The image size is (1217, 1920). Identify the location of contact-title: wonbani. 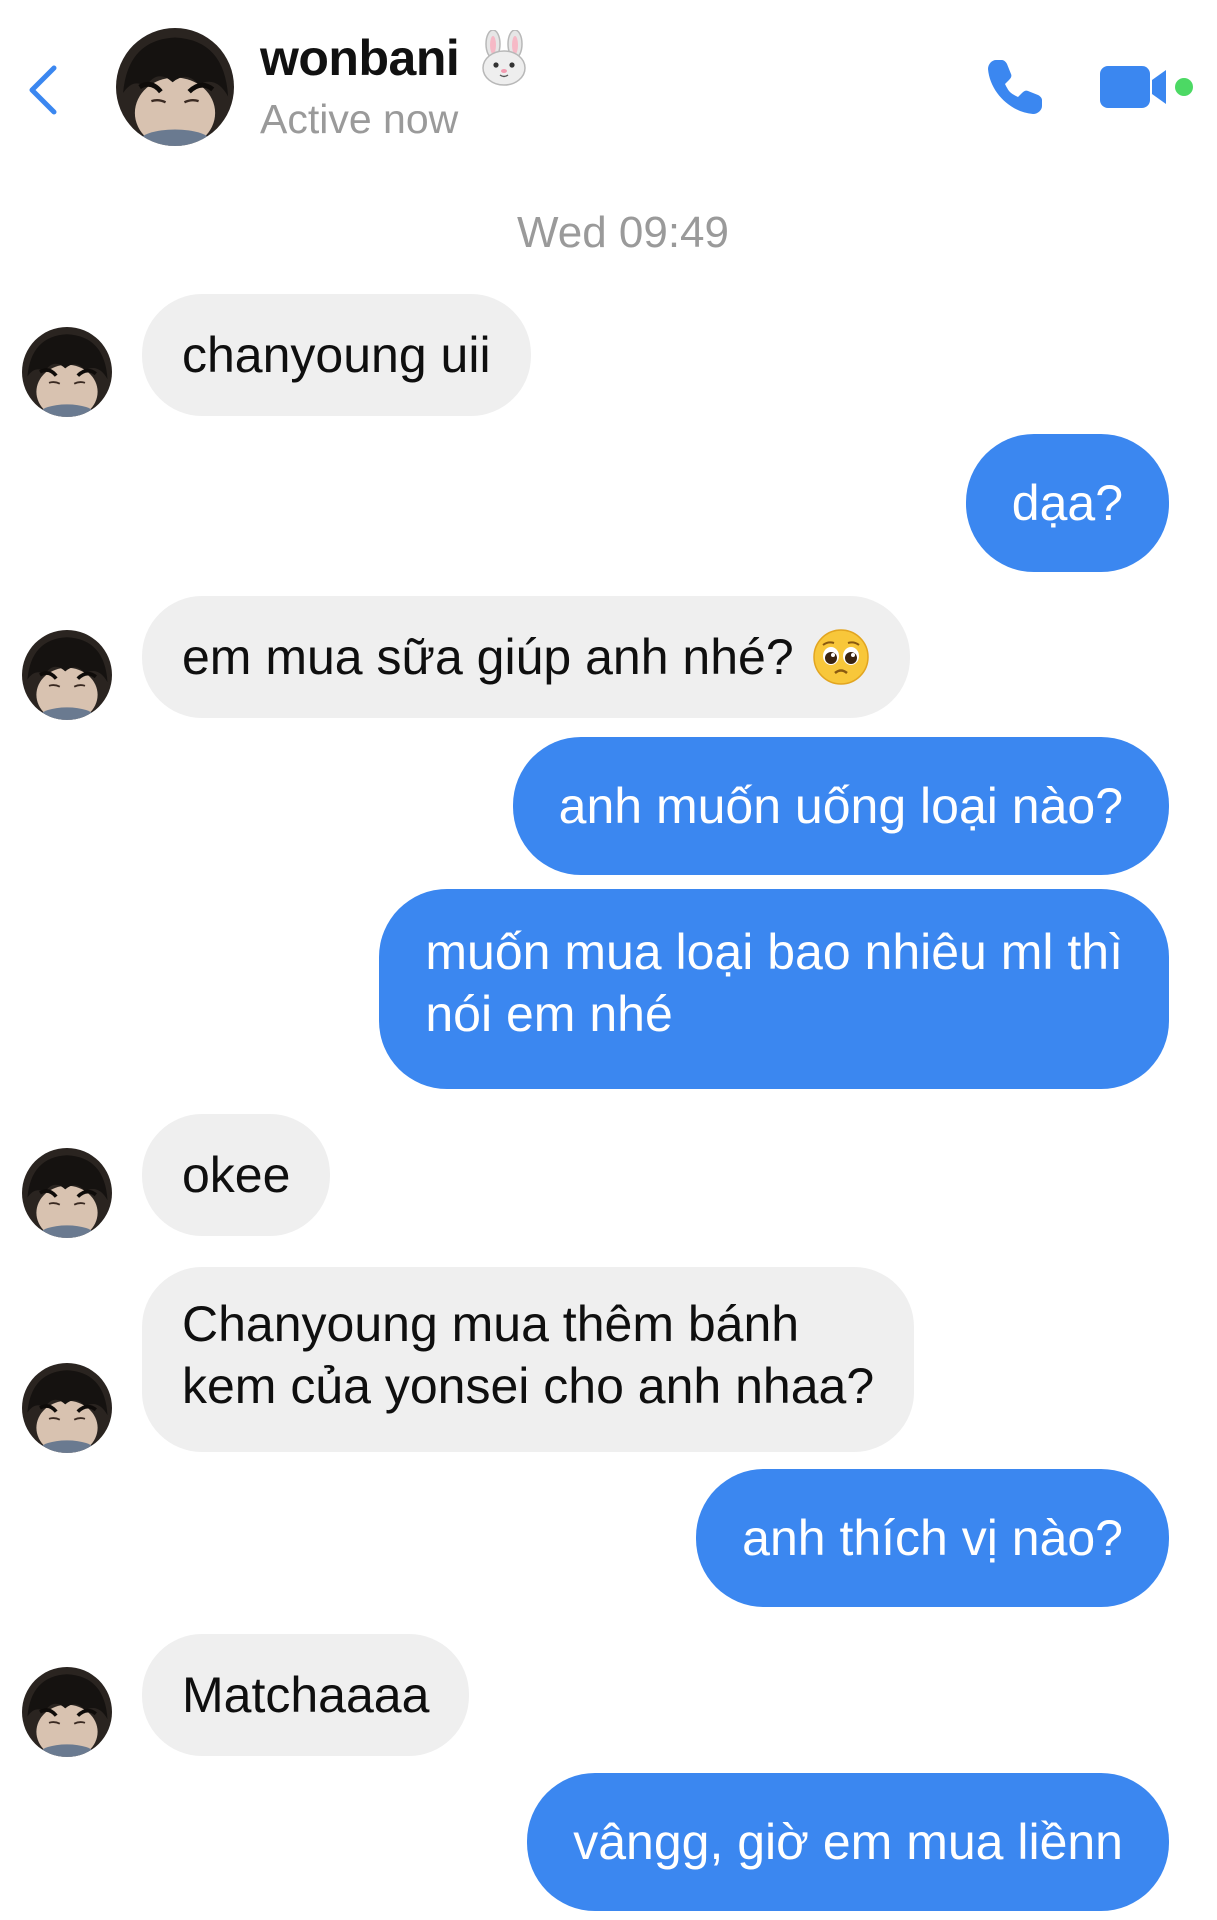
(395, 58).